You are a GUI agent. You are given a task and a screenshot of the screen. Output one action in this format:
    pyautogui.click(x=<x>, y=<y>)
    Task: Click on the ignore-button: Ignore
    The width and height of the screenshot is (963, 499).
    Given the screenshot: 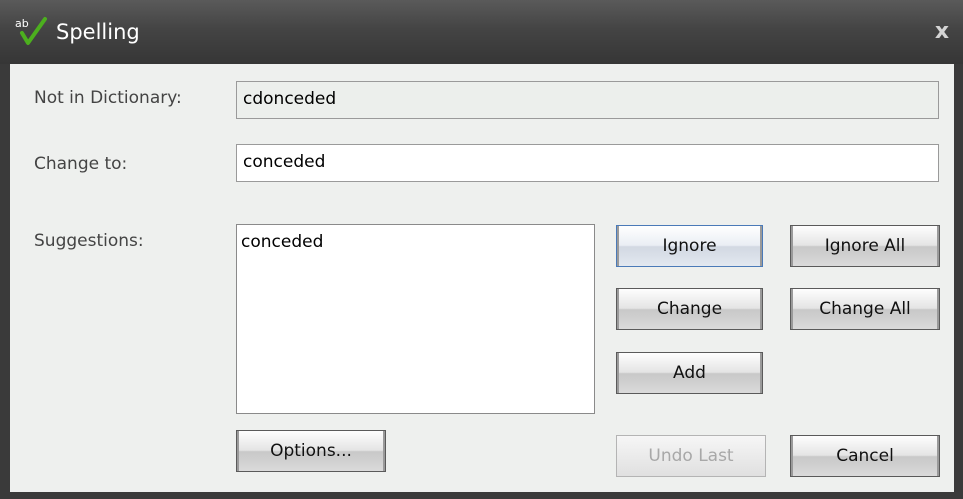 What is the action you would take?
    pyautogui.click(x=689, y=246)
    